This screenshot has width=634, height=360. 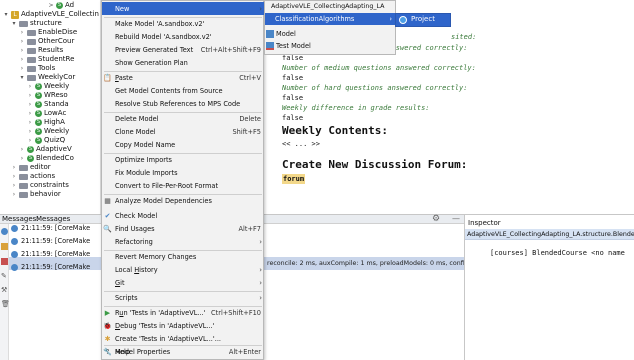 What do you see at coordinates (374, 164) in the screenshot?
I see `editor-line: Create New Discussion Forum:` at bounding box center [374, 164].